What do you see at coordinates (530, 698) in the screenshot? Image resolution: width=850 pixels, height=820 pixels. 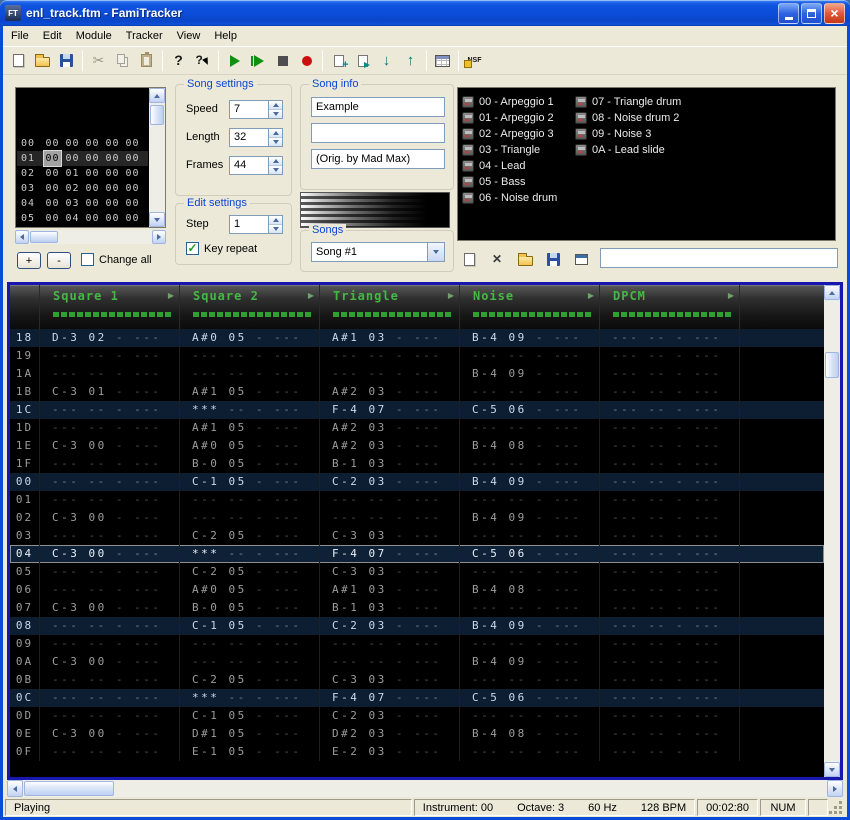 I see `pattern-cell: C-5 06 - ---` at bounding box center [530, 698].